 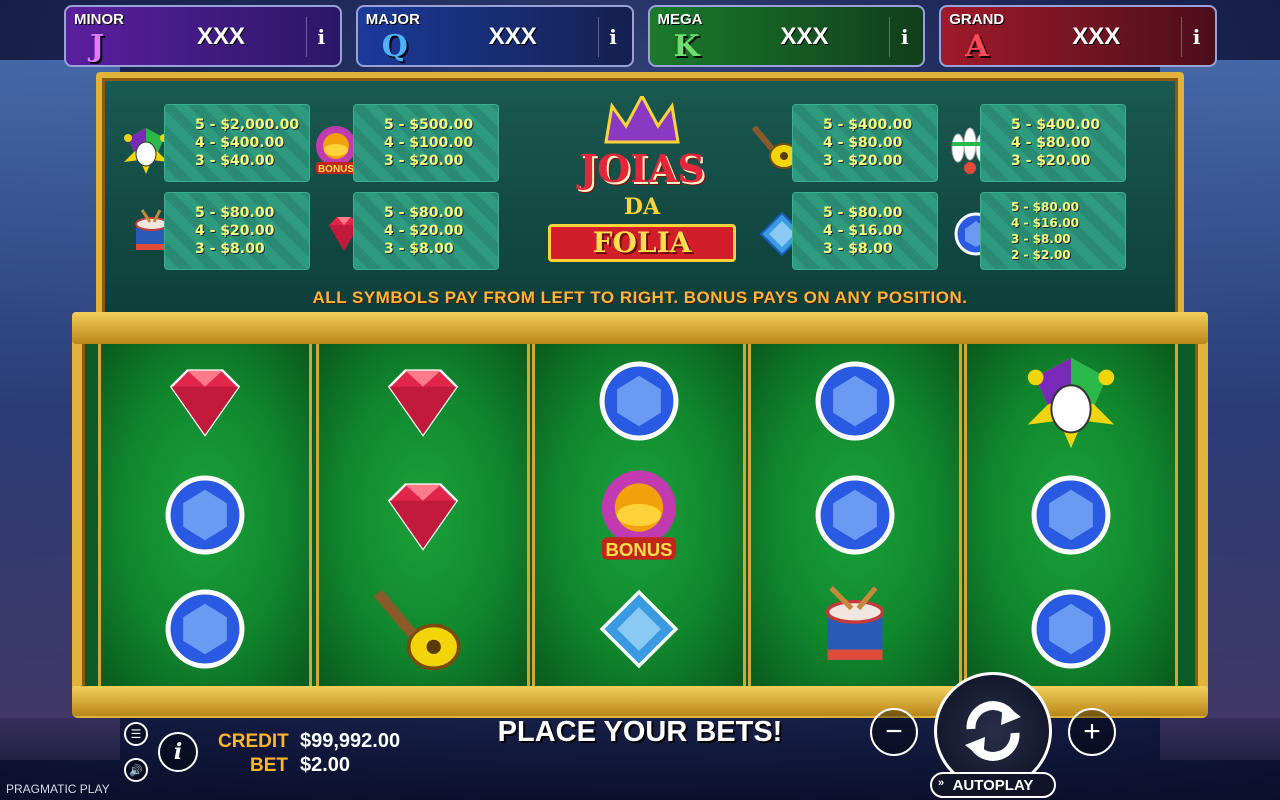 I want to click on jackpot-mega-value: XXX, so click(x=804, y=36).